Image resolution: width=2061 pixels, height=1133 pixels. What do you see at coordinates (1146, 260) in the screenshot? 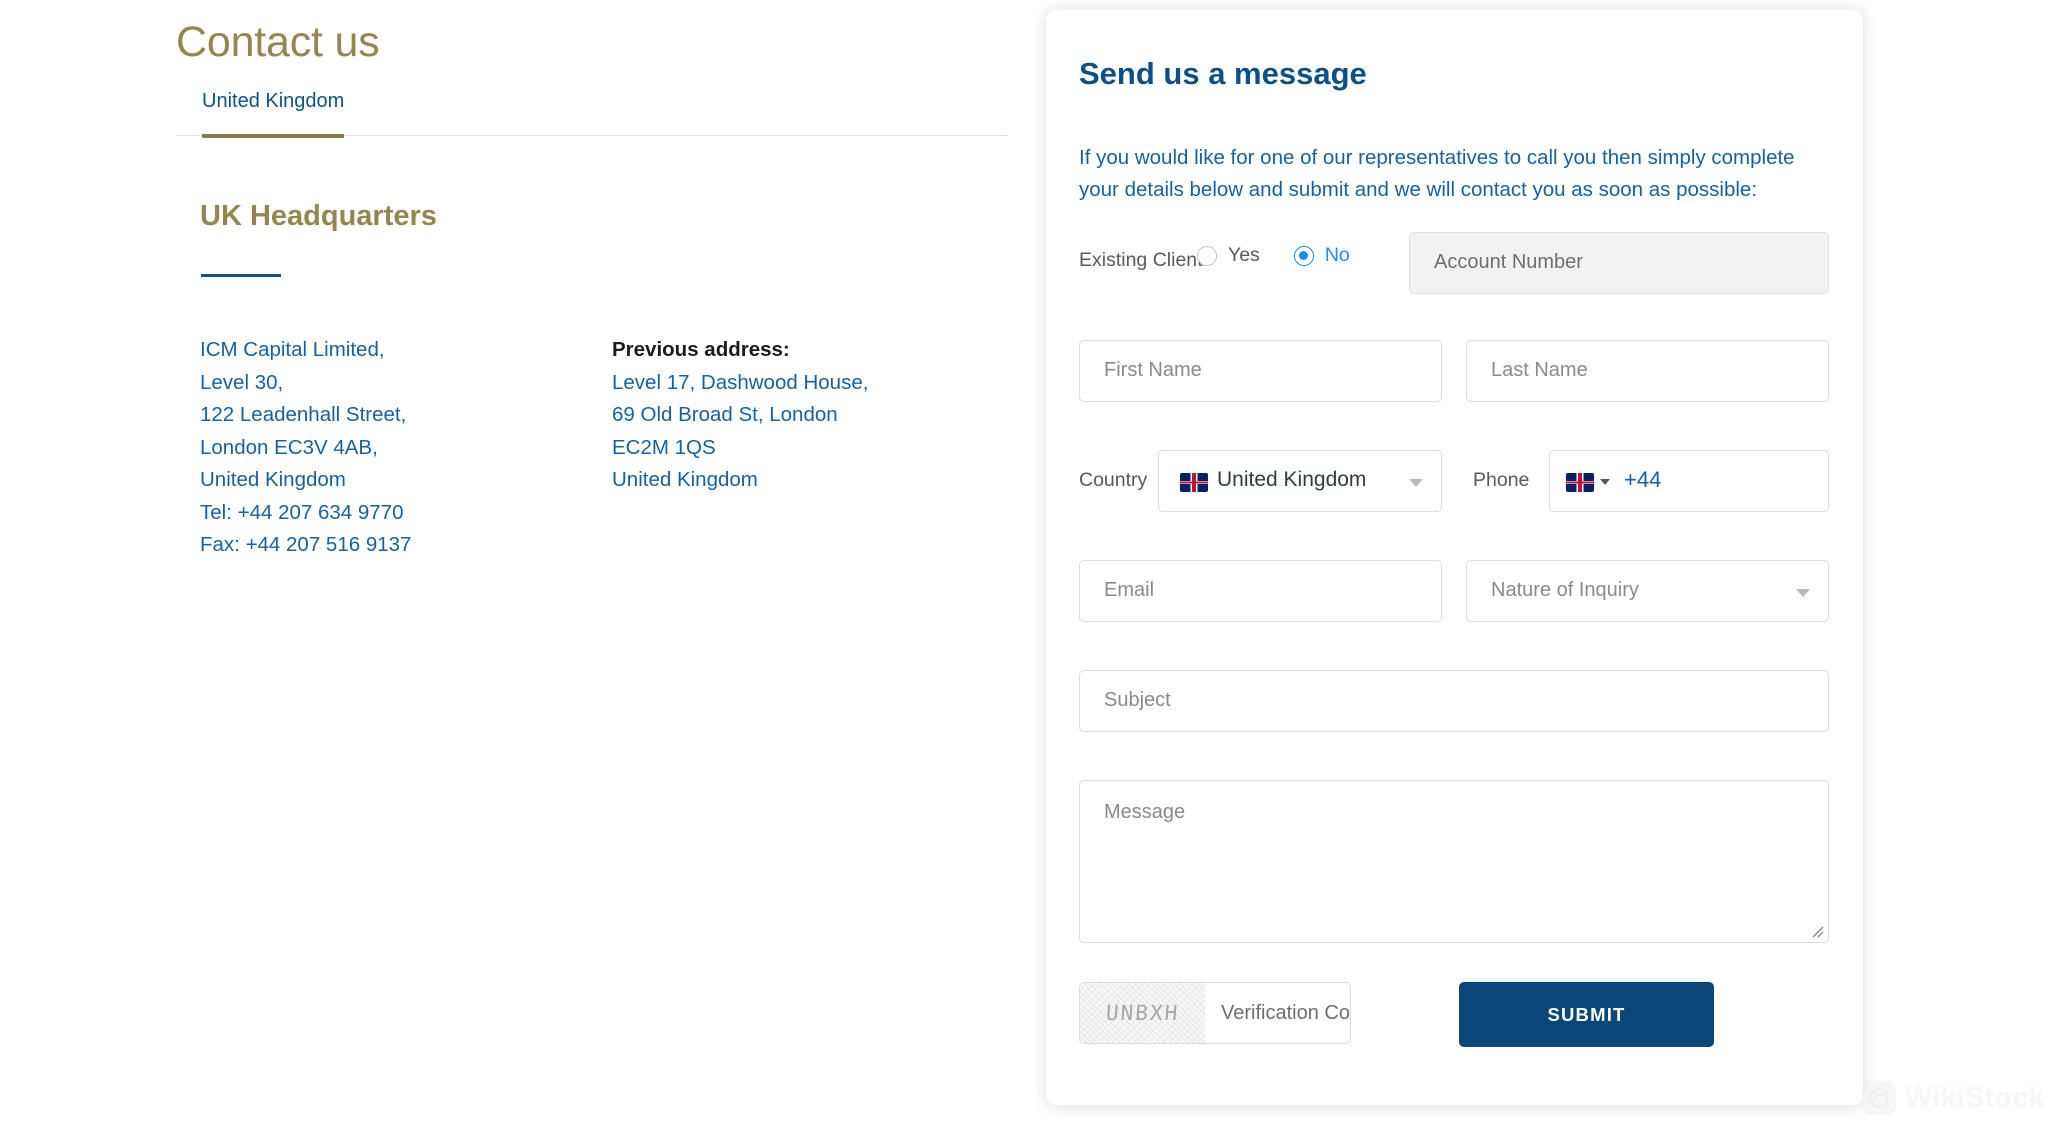
I see `existing-client-label: Existing Client?` at bounding box center [1146, 260].